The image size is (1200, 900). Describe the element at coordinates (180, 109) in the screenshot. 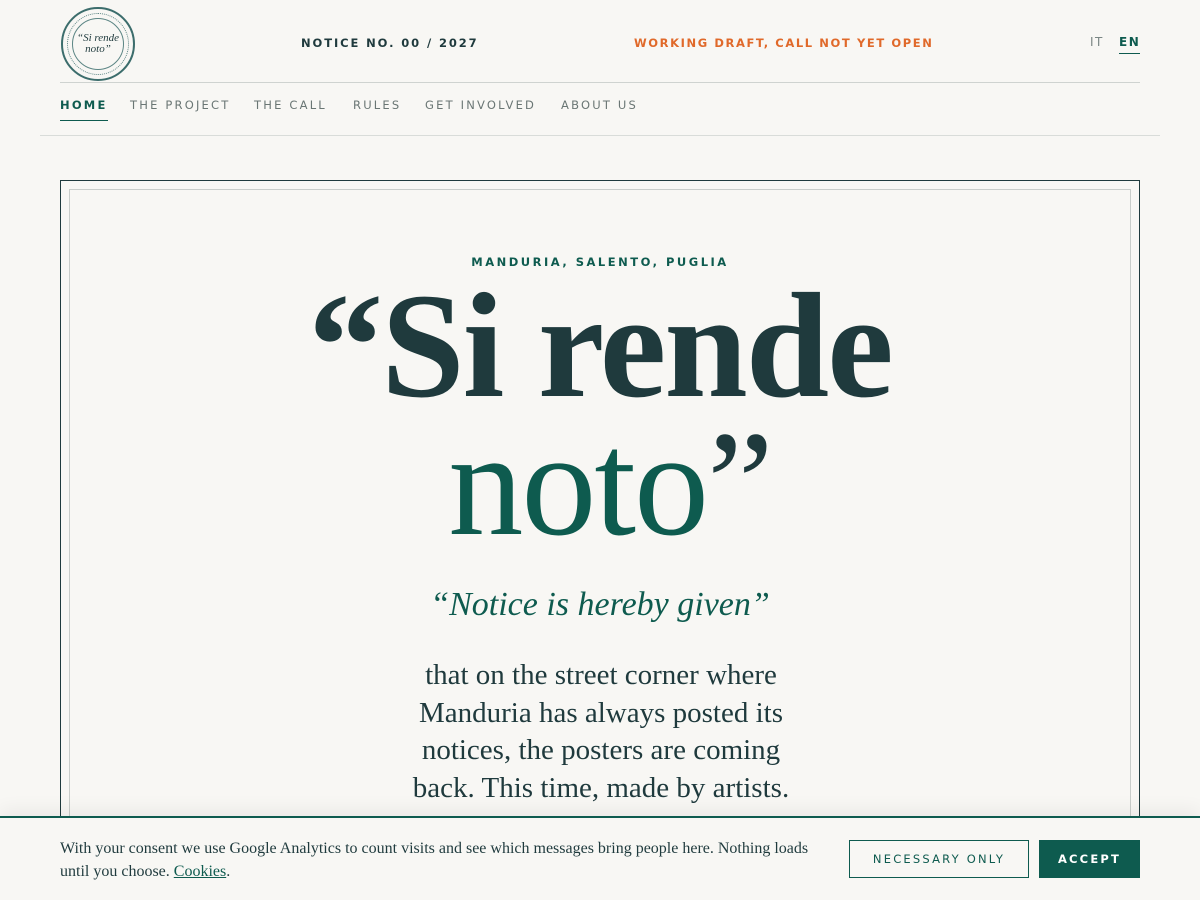

I see `nav-item-the-project: THE PROJECT` at that location.